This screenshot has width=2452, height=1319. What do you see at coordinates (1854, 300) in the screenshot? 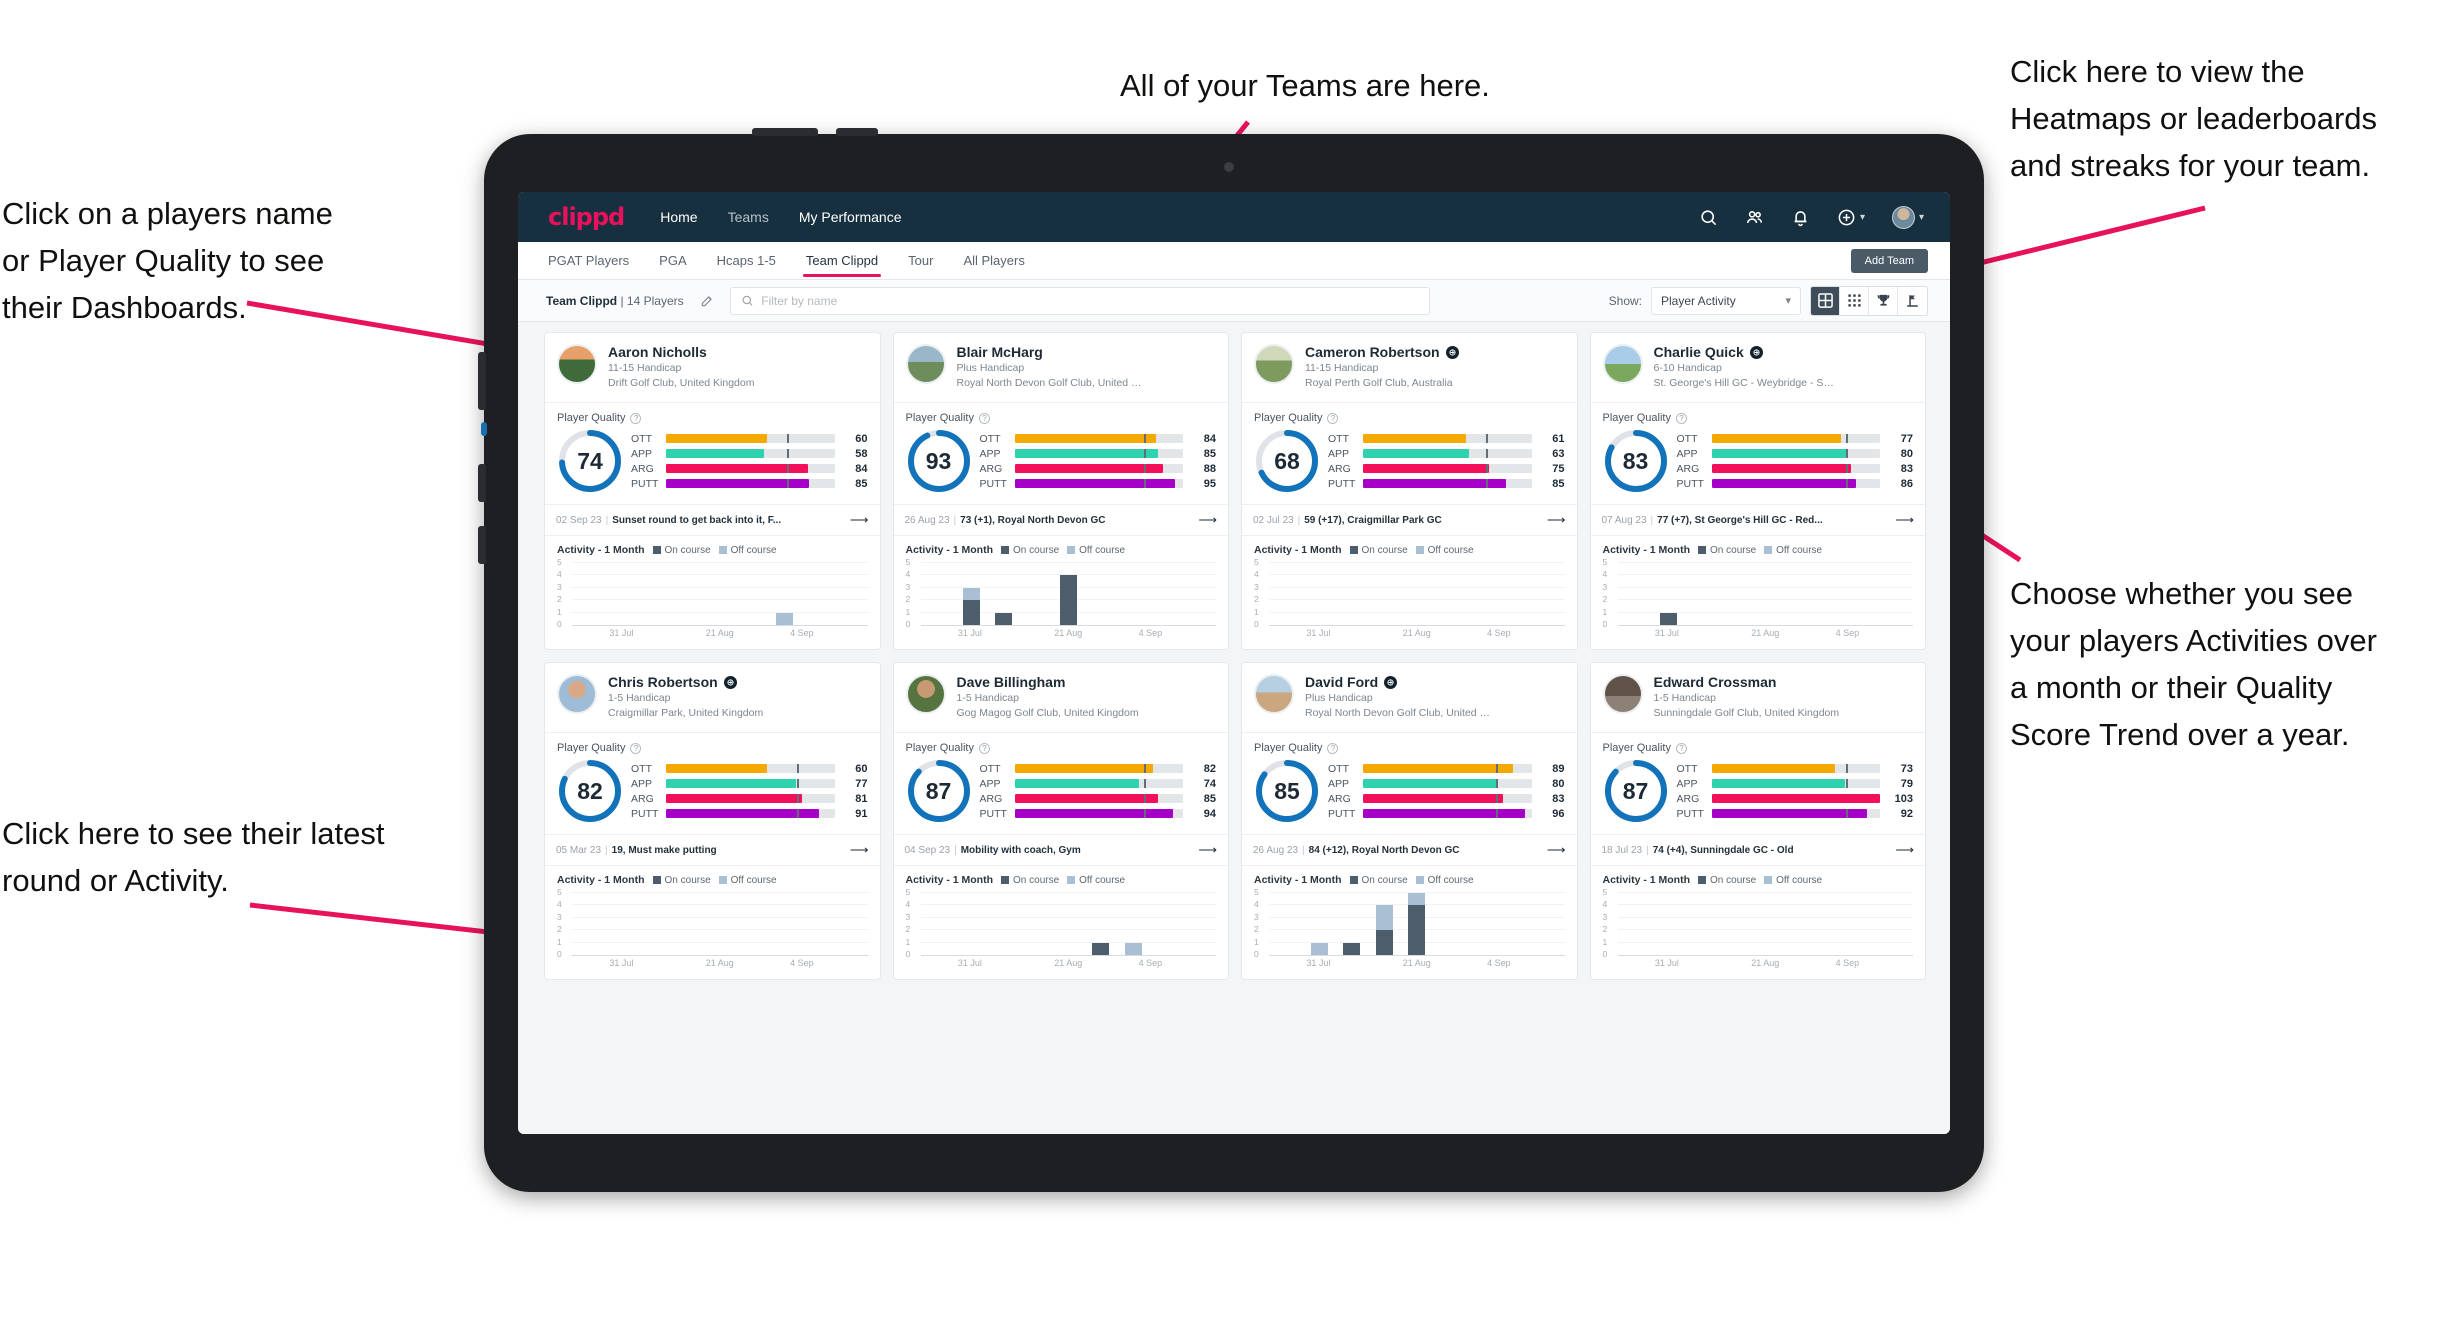
I see `small-grid-view-button` at bounding box center [1854, 300].